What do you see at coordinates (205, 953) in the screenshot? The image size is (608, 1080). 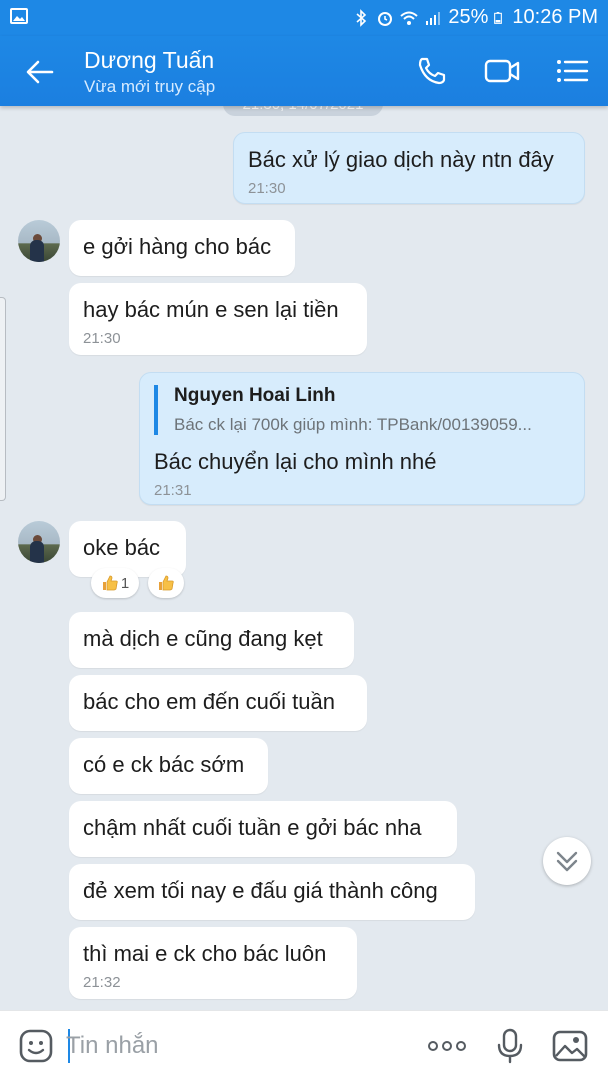 I see `message-text: thì mai e ck cho bác luôn` at bounding box center [205, 953].